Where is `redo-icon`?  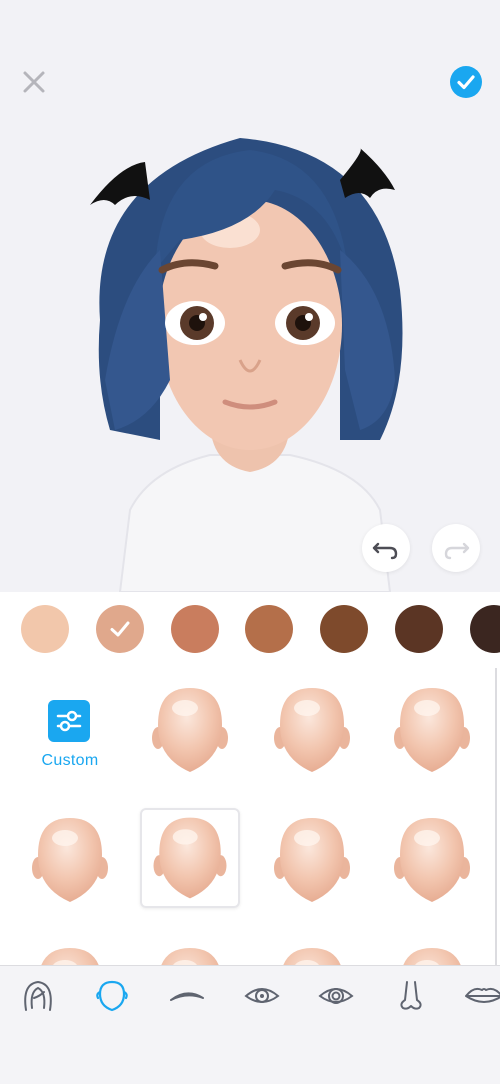 redo-icon is located at coordinates (457, 551).